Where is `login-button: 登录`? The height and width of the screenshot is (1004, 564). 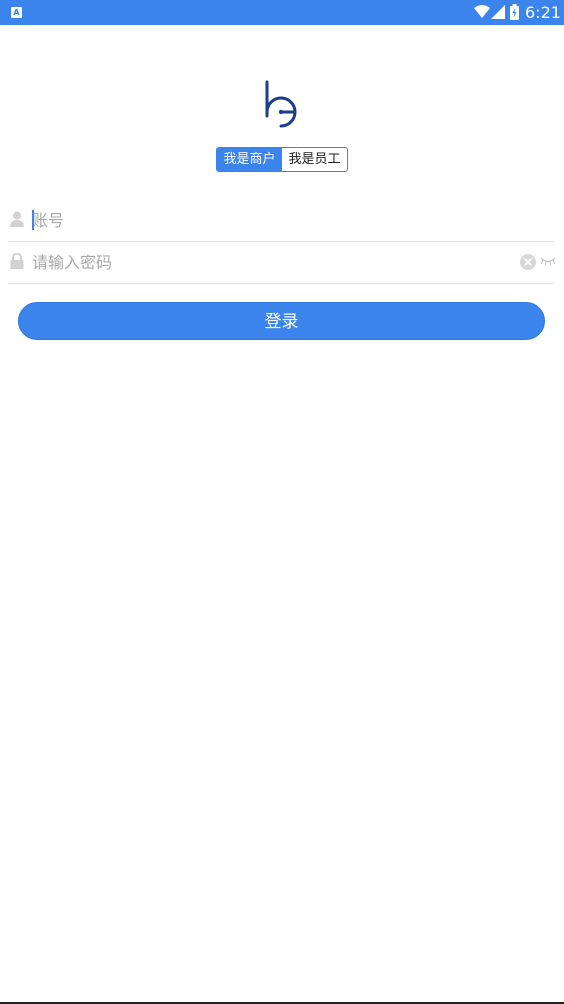 login-button: 登录 is located at coordinates (281, 321).